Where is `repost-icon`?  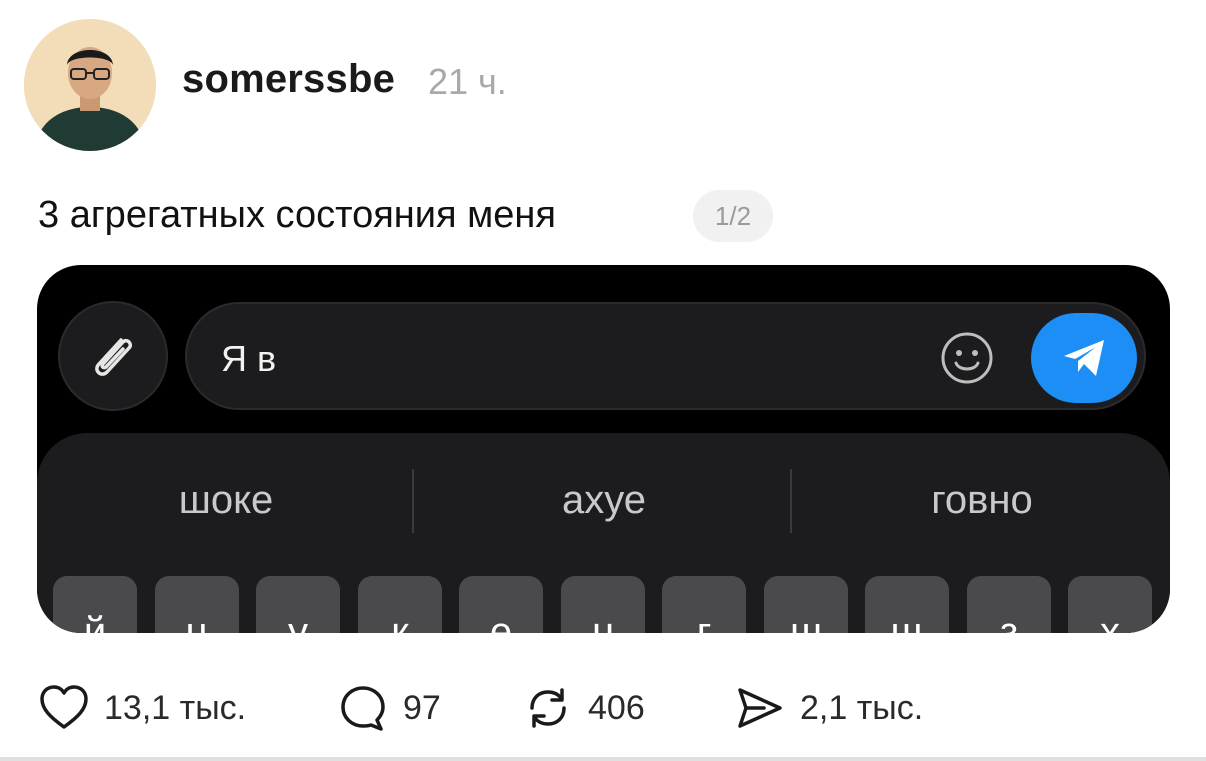 repost-icon is located at coordinates (548, 708).